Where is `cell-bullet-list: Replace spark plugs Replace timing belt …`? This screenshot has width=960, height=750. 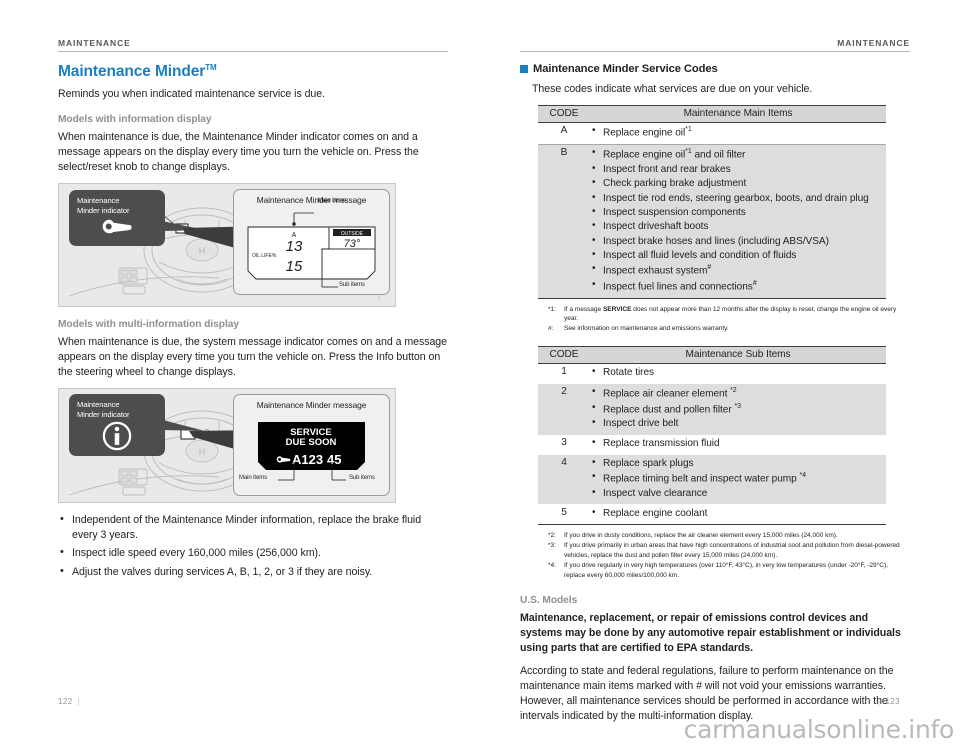 cell-bullet-list: Replace spark plugs Replace timing belt … is located at coordinates (738, 478).